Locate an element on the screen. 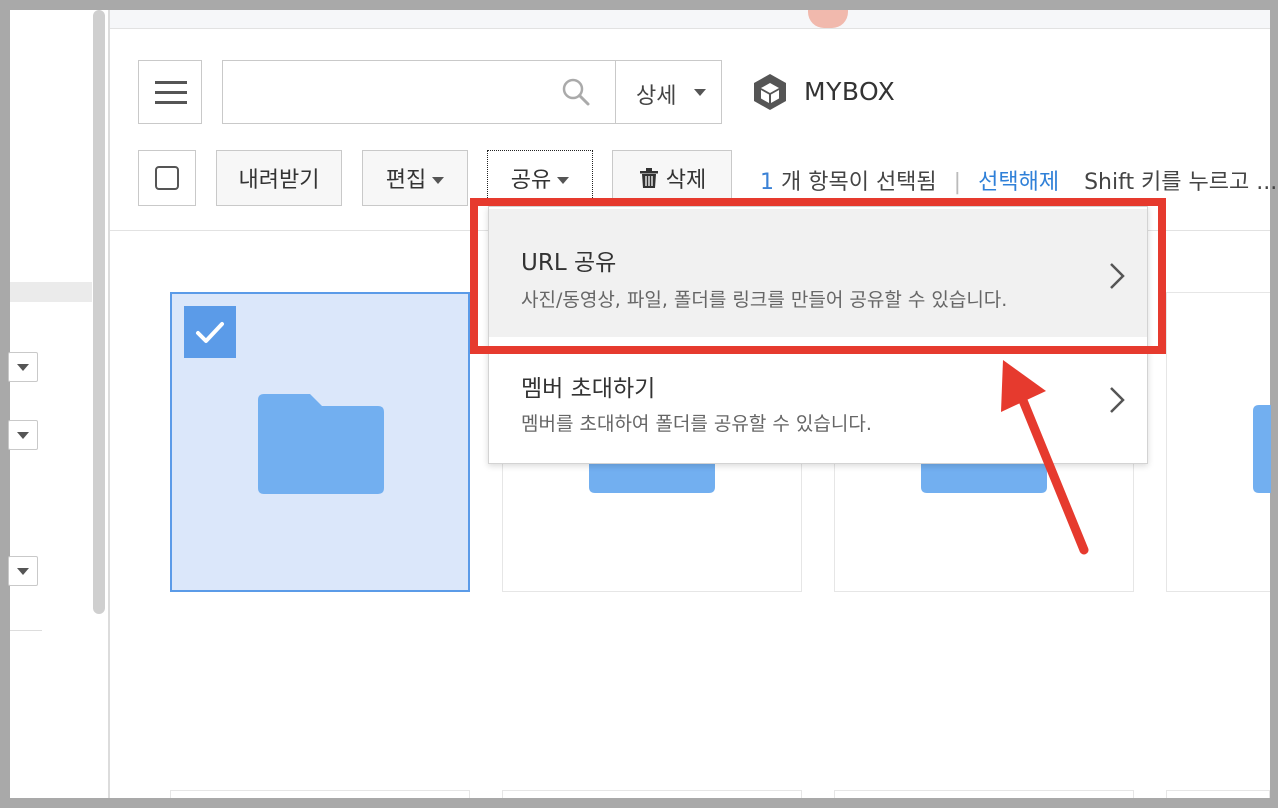  check-icon is located at coordinates (210, 332).